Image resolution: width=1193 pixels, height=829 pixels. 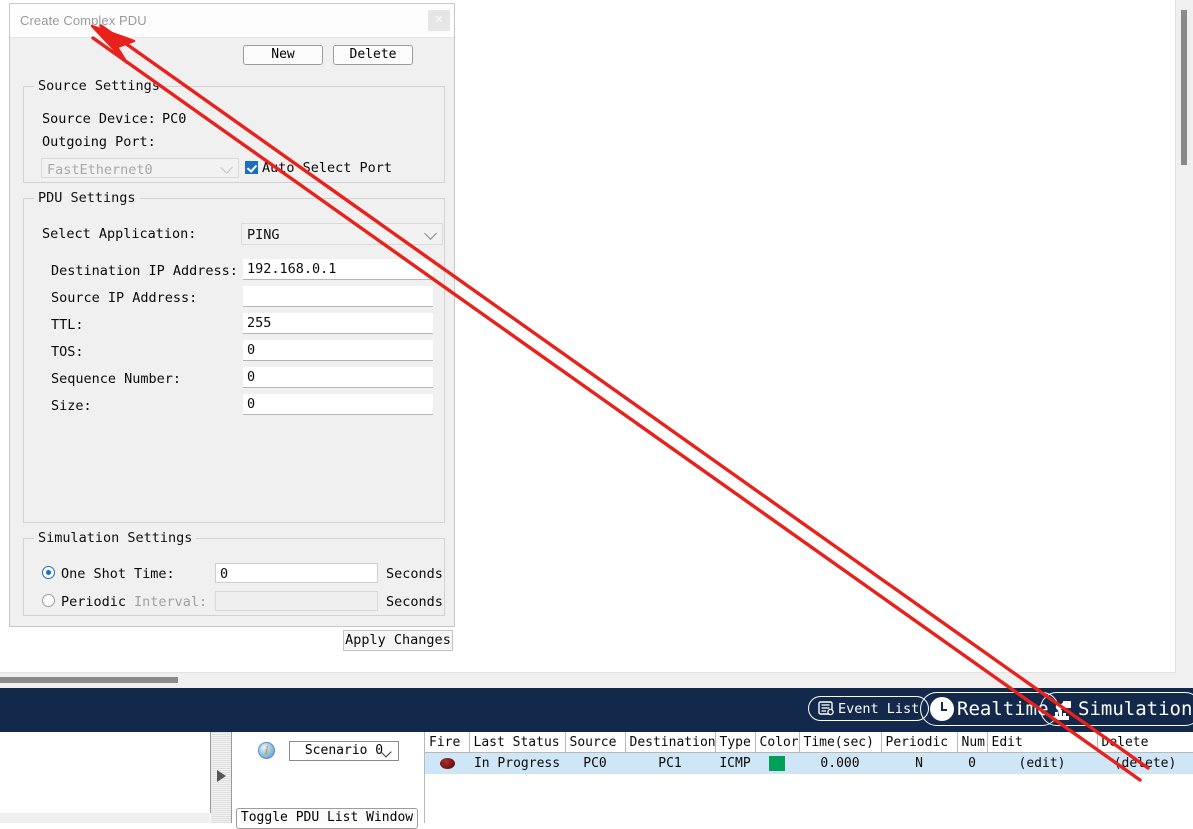 I want to click on size-input: 0, so click(x=338, y=404).